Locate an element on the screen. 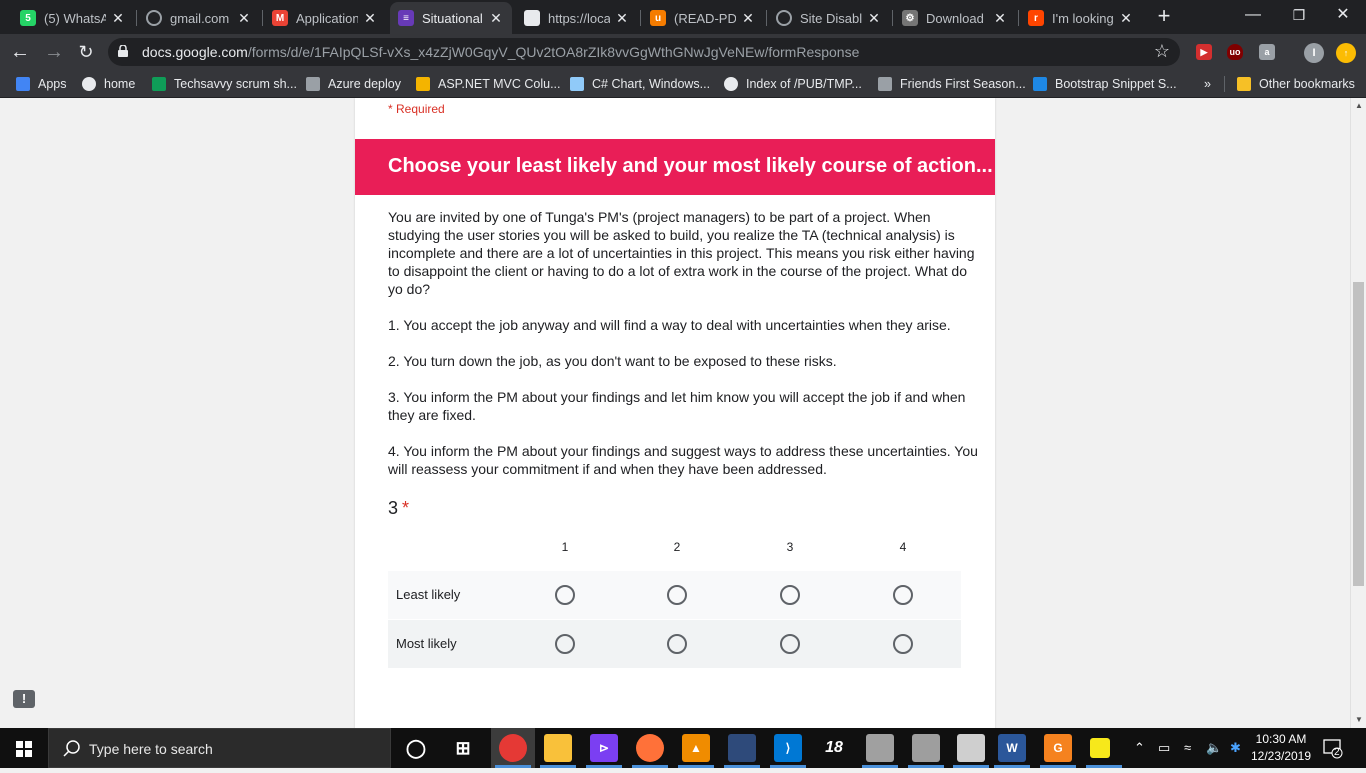 Image resolution: width=1366 pixels, height=773 pixels. taskbar-photos-icon is located at coordinates (742, 748).